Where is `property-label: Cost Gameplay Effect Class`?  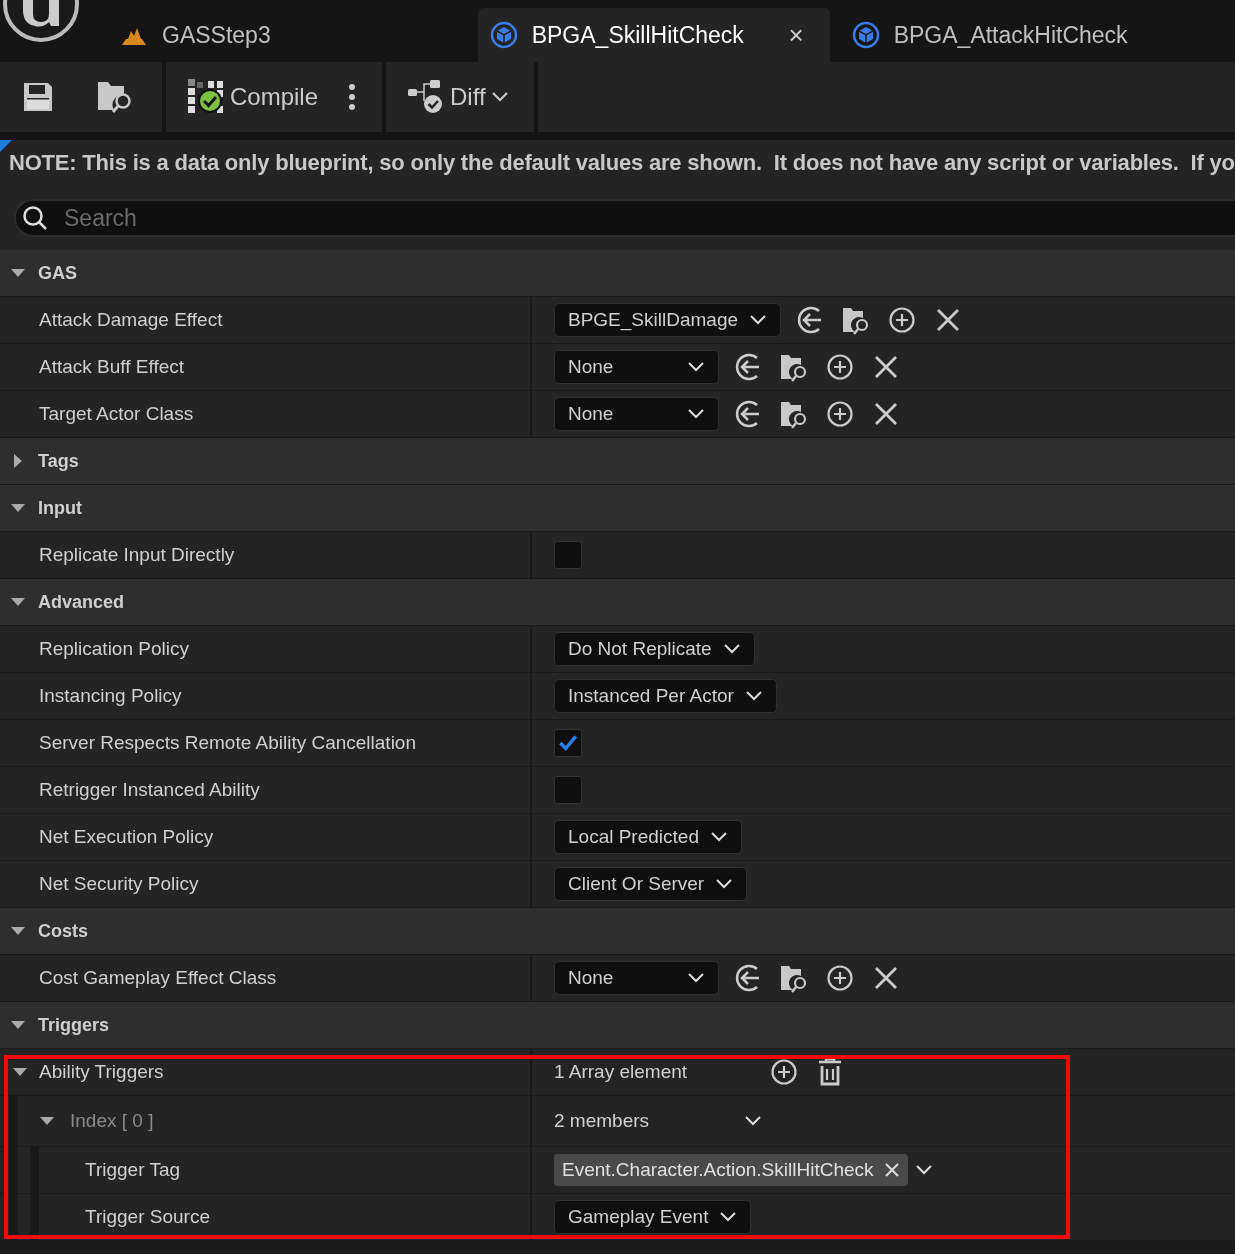
property-label: Cost Gameplay Effect Class is located at coordinates (158, 978).